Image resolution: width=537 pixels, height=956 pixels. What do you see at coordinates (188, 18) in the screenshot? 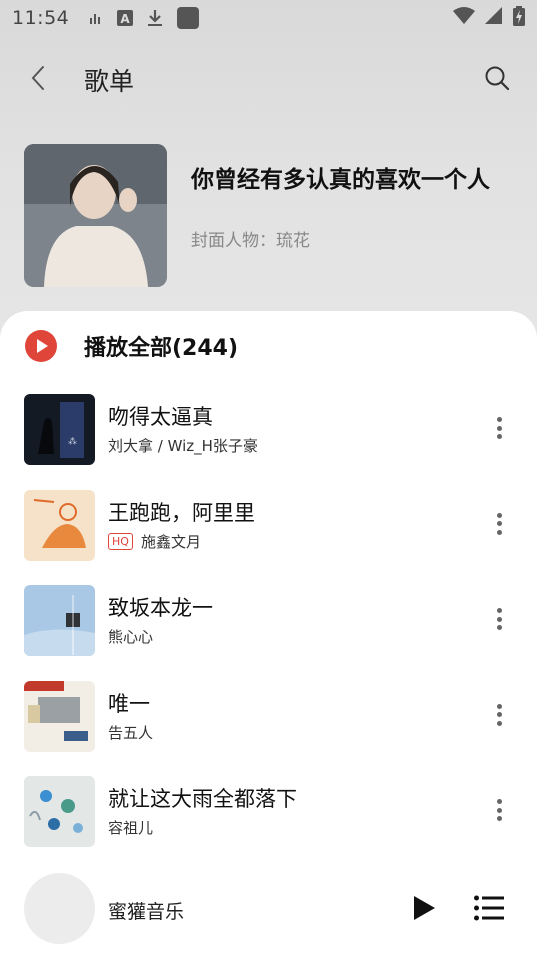
I see `app-square-icon` at bounding box center [188, 18].